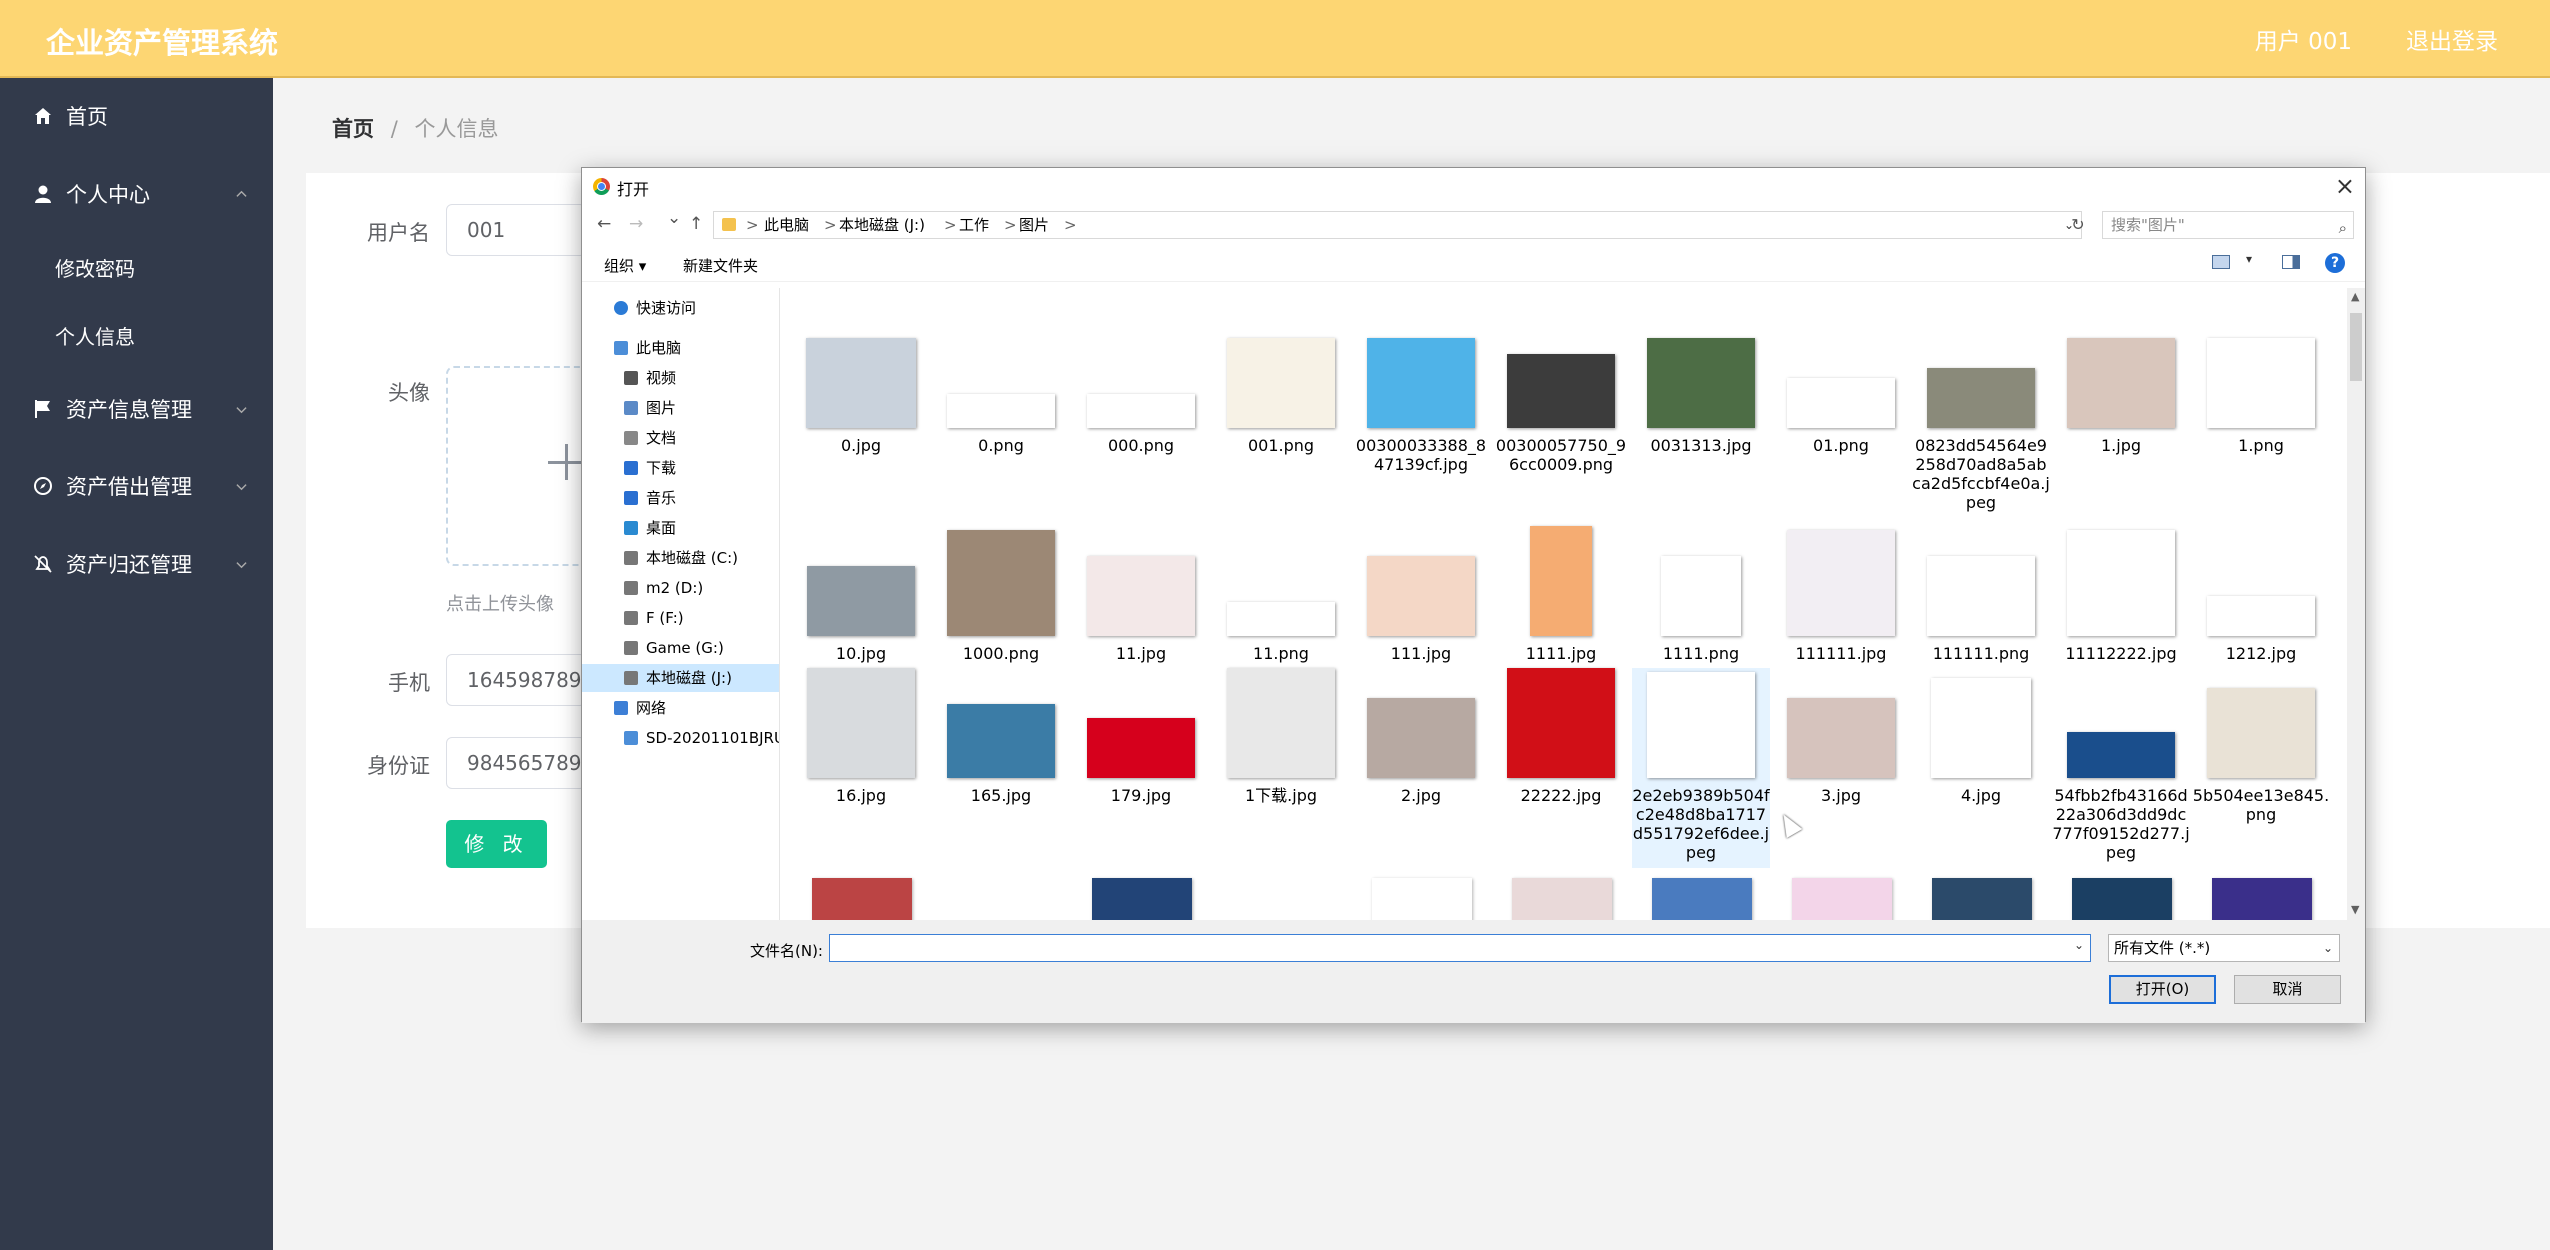 The width and height of the screenshot is (2550, 1250). I want to click on file-name: 1.jpg, so click(2121, 445).